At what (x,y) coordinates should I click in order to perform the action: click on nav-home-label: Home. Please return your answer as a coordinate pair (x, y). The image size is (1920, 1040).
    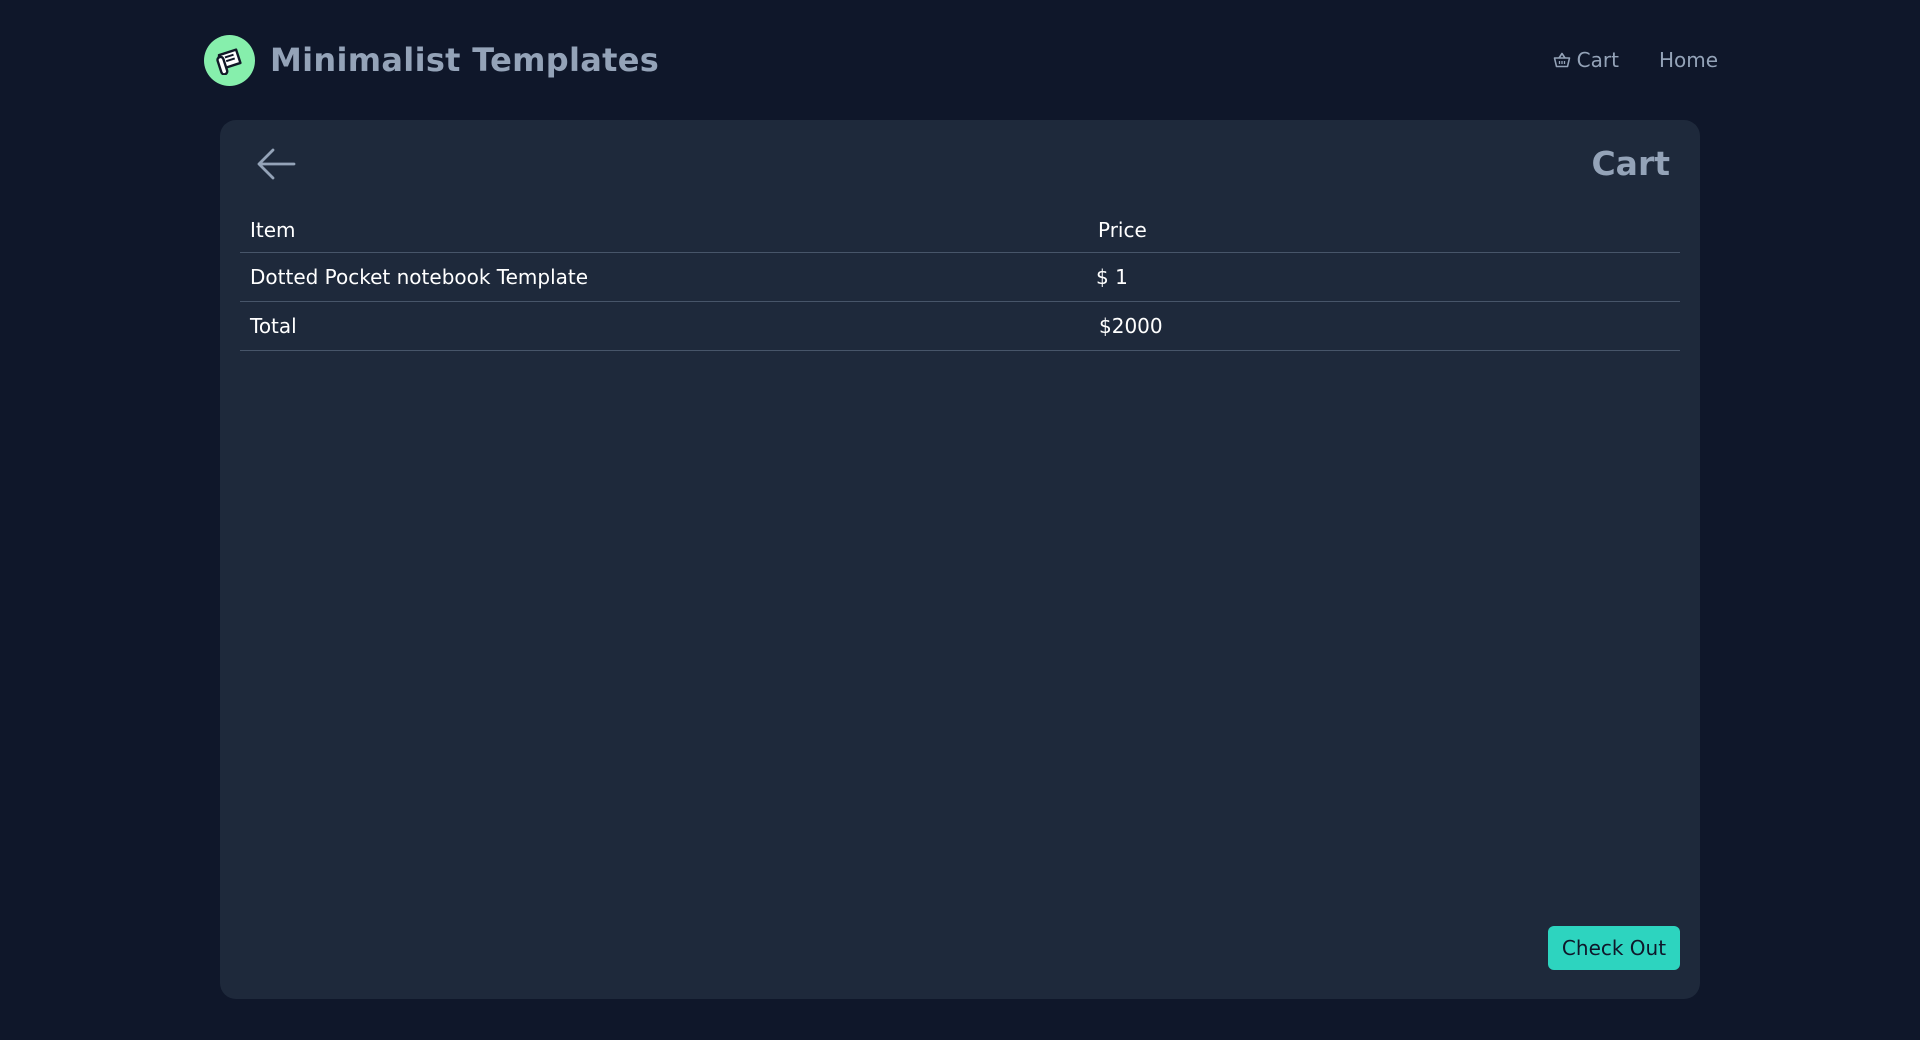
    Looking at the image, I should click on (1688, 60).